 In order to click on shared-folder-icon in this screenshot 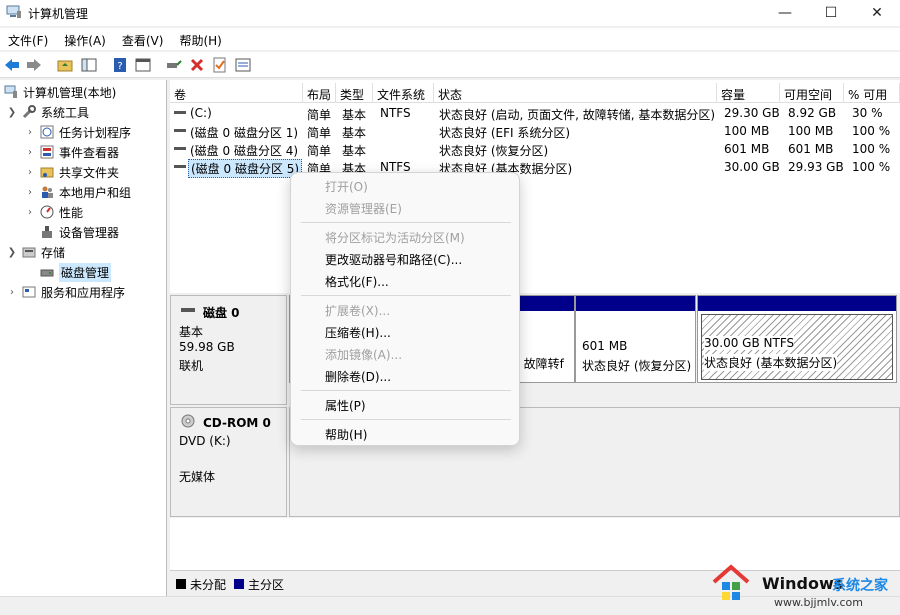, I will do `click(47, 172)`.